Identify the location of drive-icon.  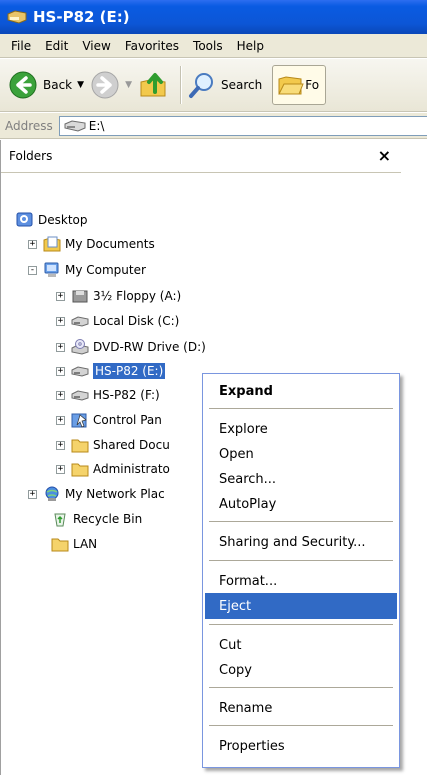
(75, 125).